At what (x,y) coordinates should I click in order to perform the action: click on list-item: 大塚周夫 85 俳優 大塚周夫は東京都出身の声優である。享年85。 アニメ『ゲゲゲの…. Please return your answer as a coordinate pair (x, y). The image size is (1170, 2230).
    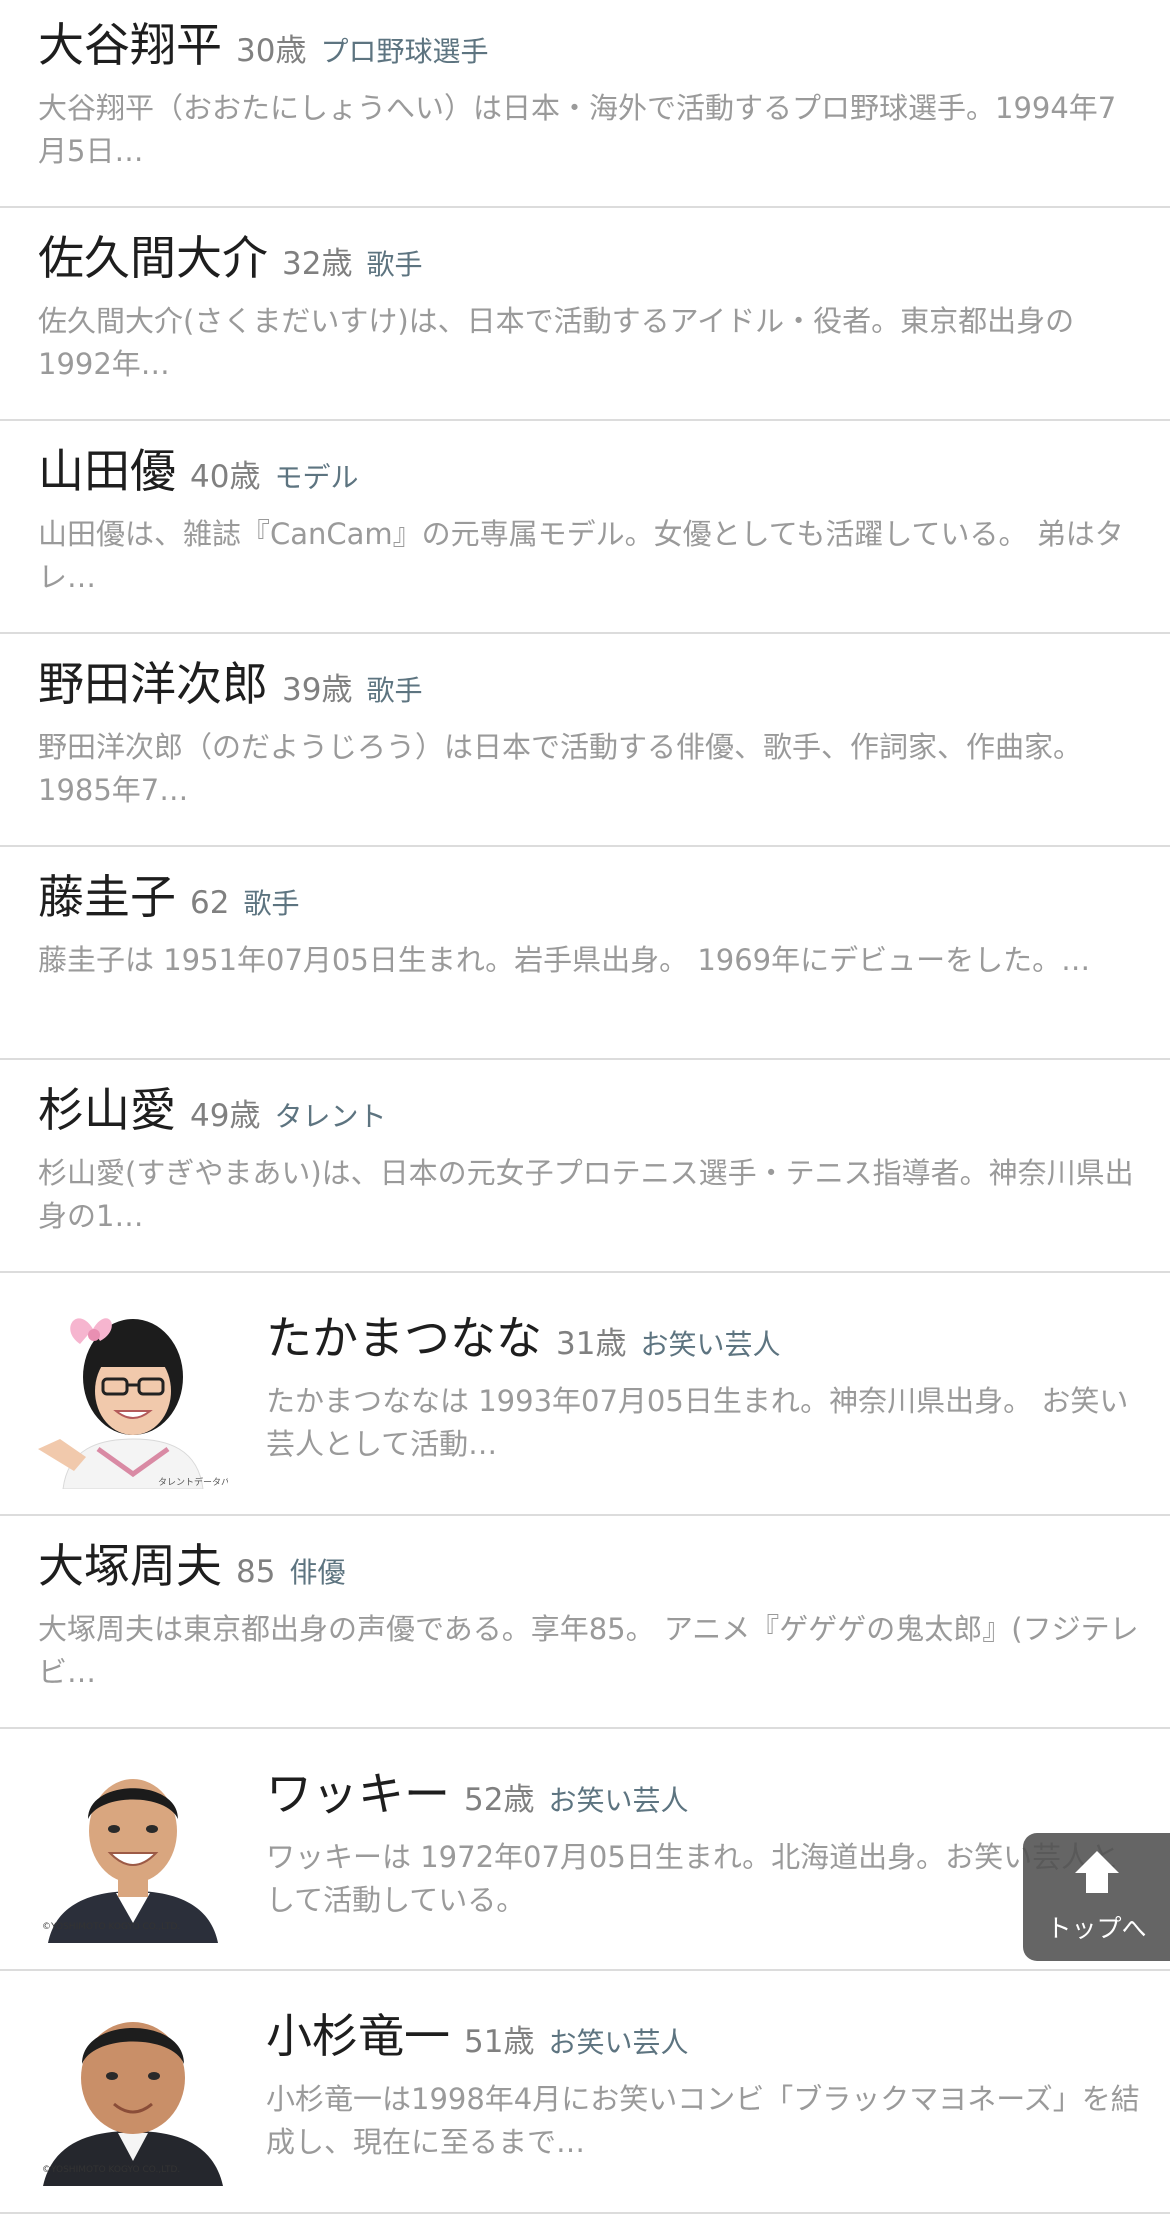
    Looking at the image, I should click on (585, 1622).